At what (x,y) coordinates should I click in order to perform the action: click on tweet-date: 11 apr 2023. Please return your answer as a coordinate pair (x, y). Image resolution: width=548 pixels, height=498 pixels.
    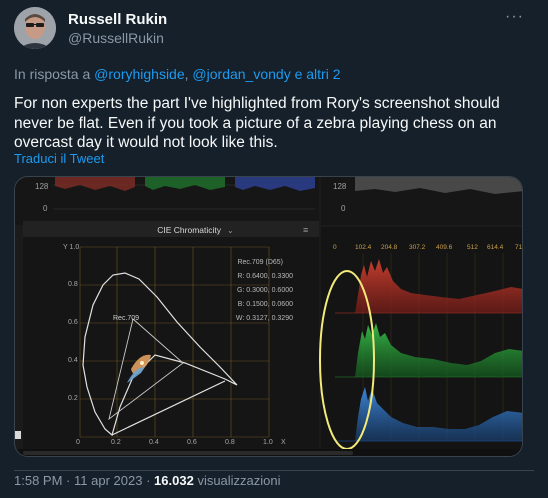
    Looking at the image, I should click on (108, 480).